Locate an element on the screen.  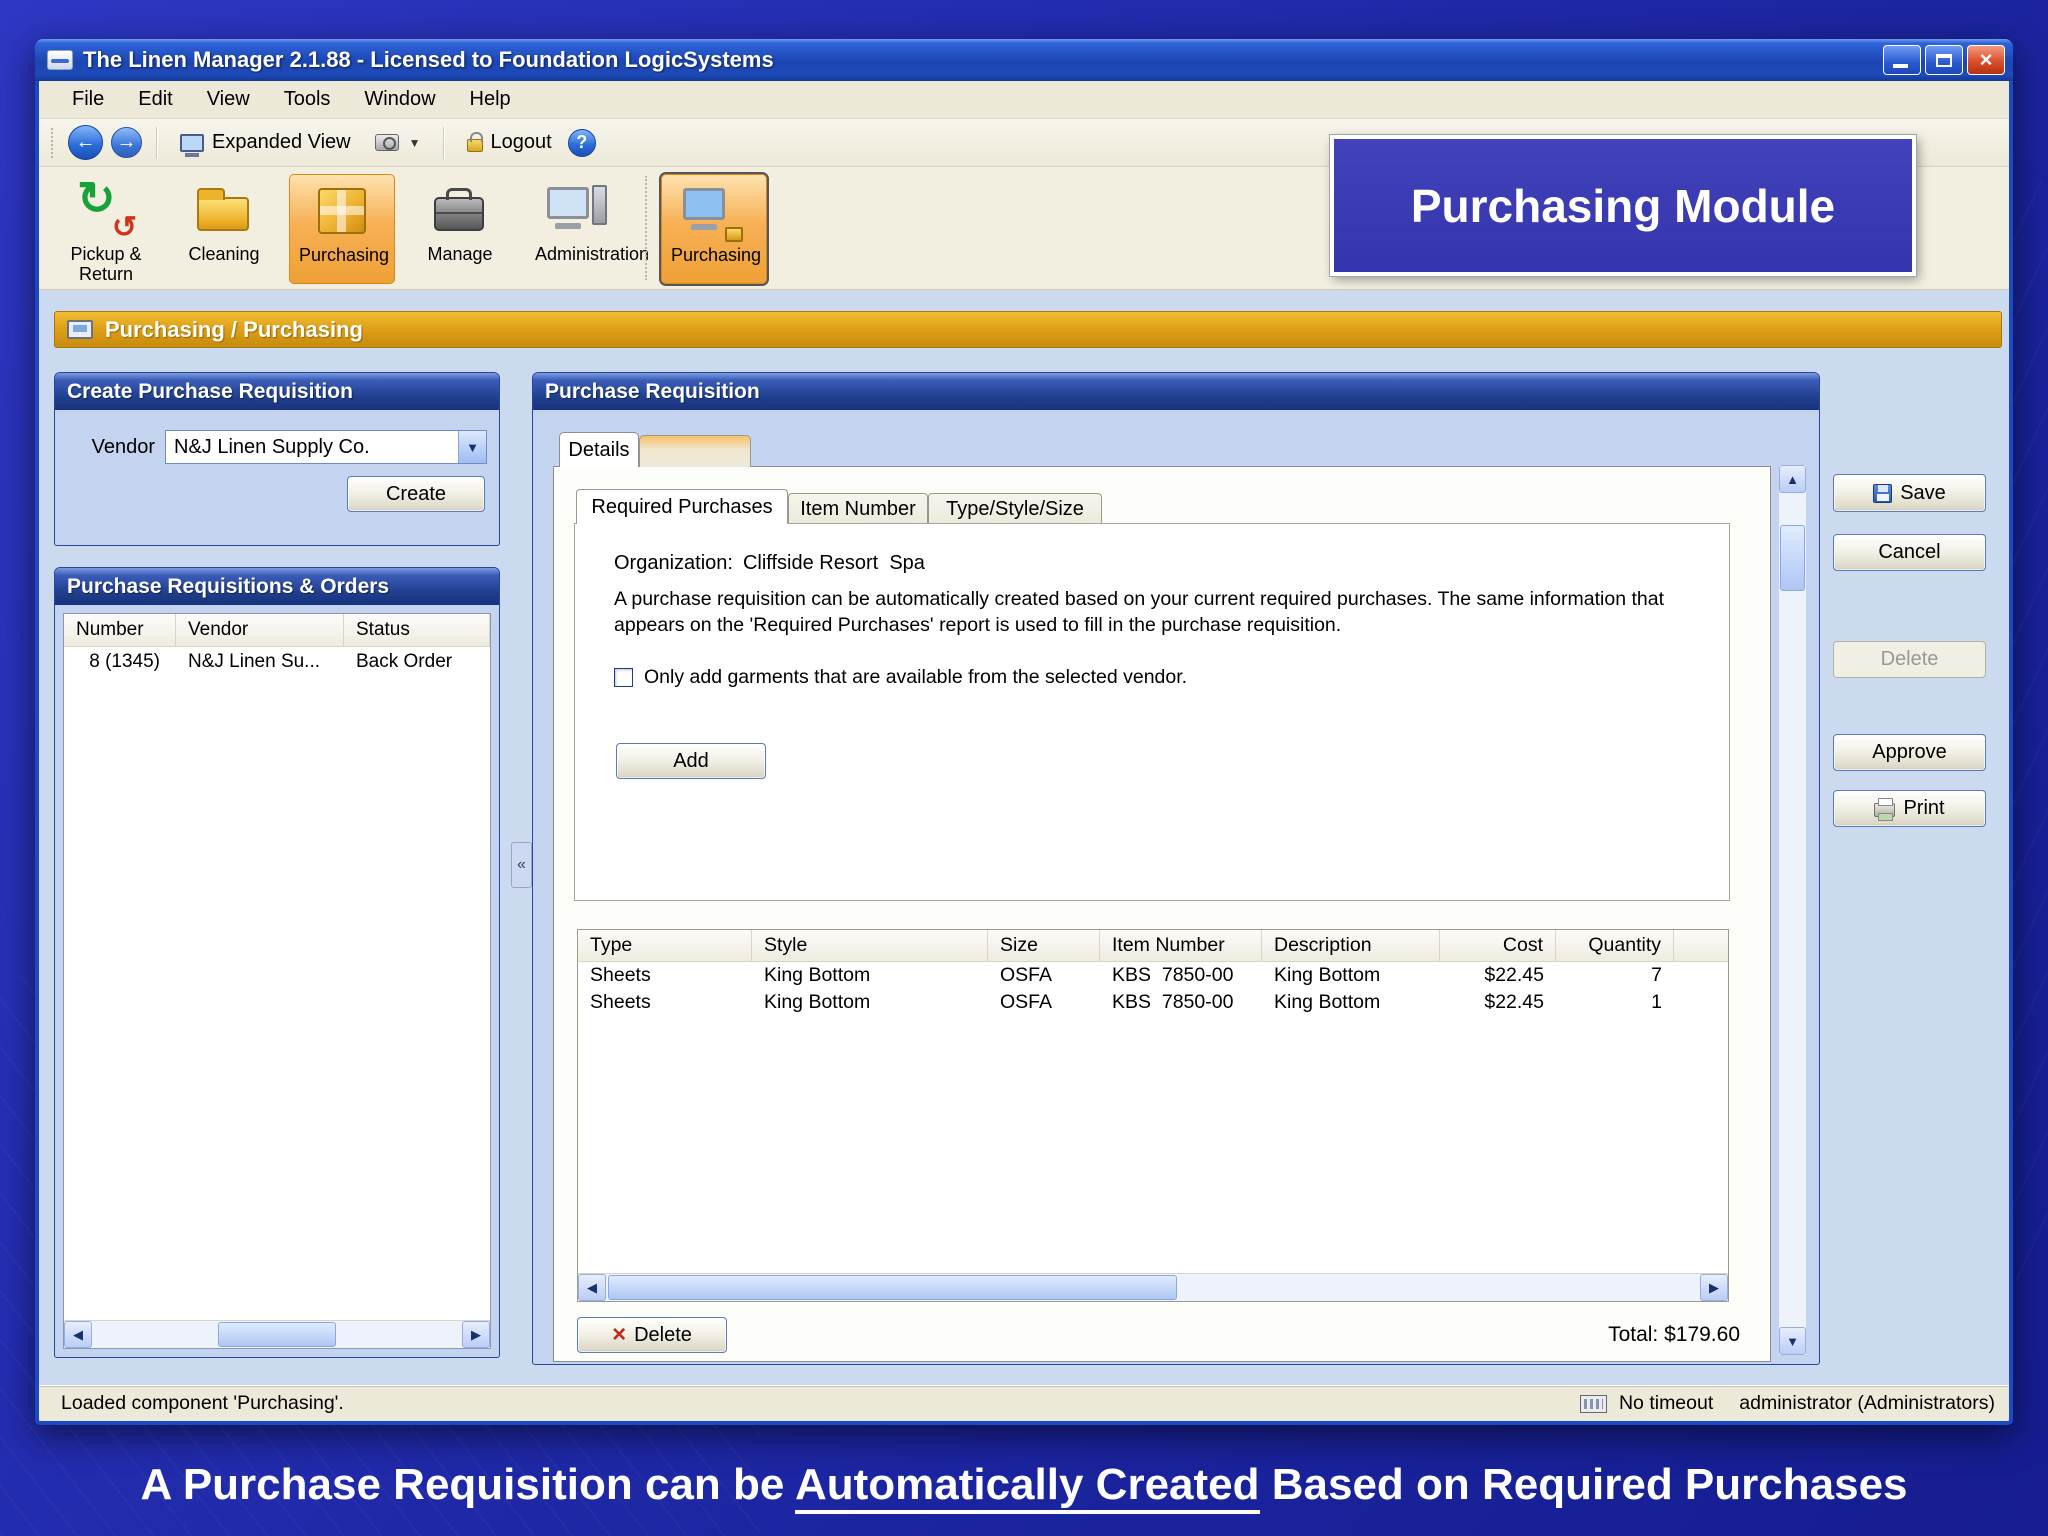
module-pickup-return: Pickup & Return is located at coordinates (106, 229).